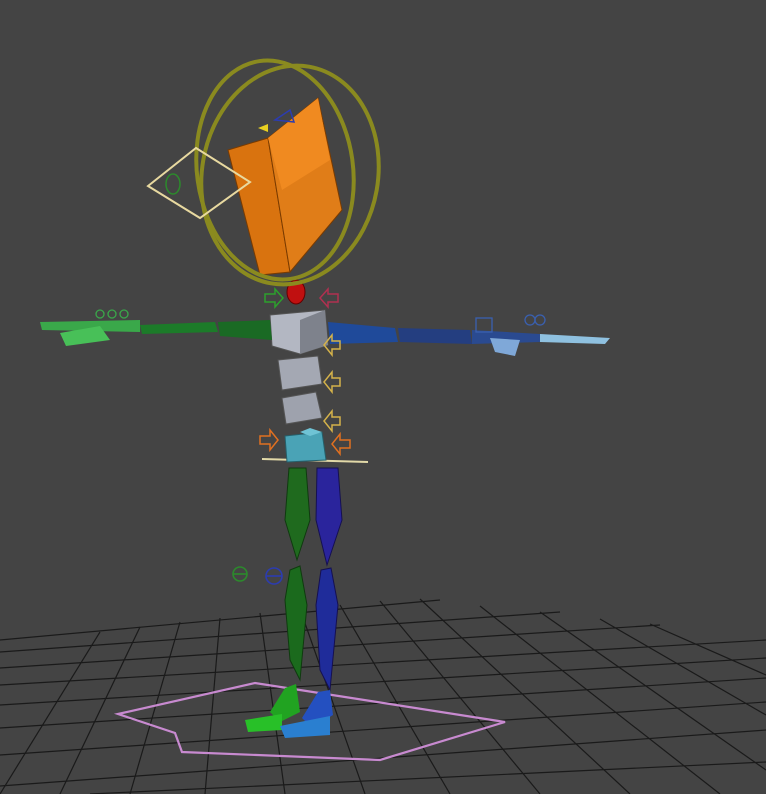  I want to click on left-leg, so click(278, 599).